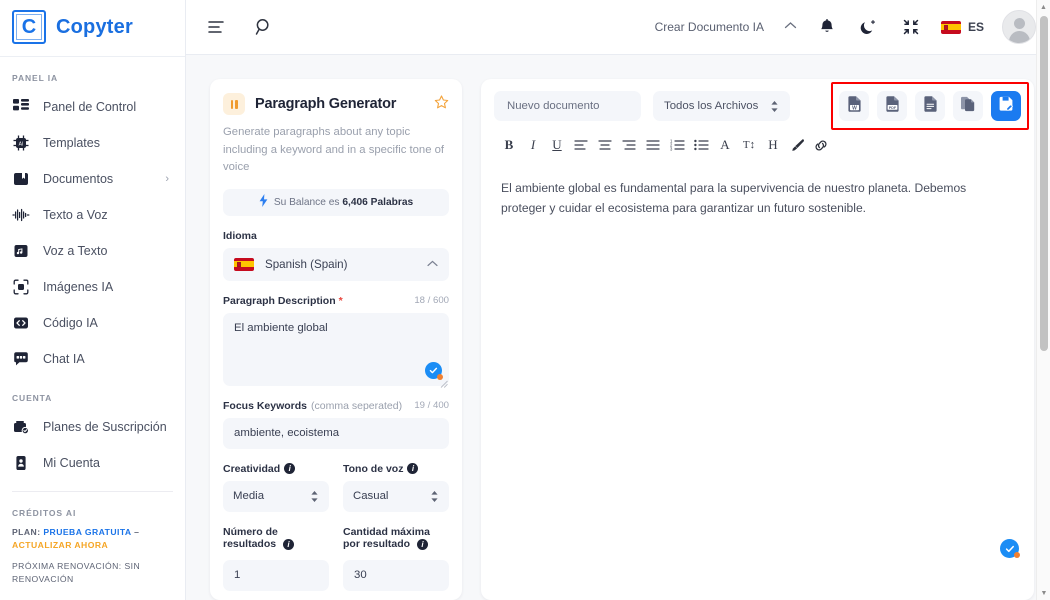 This screenshot has height=600, width=1050. I want to click on file-filter-select: Todos los Archivos, so click(721, 106).